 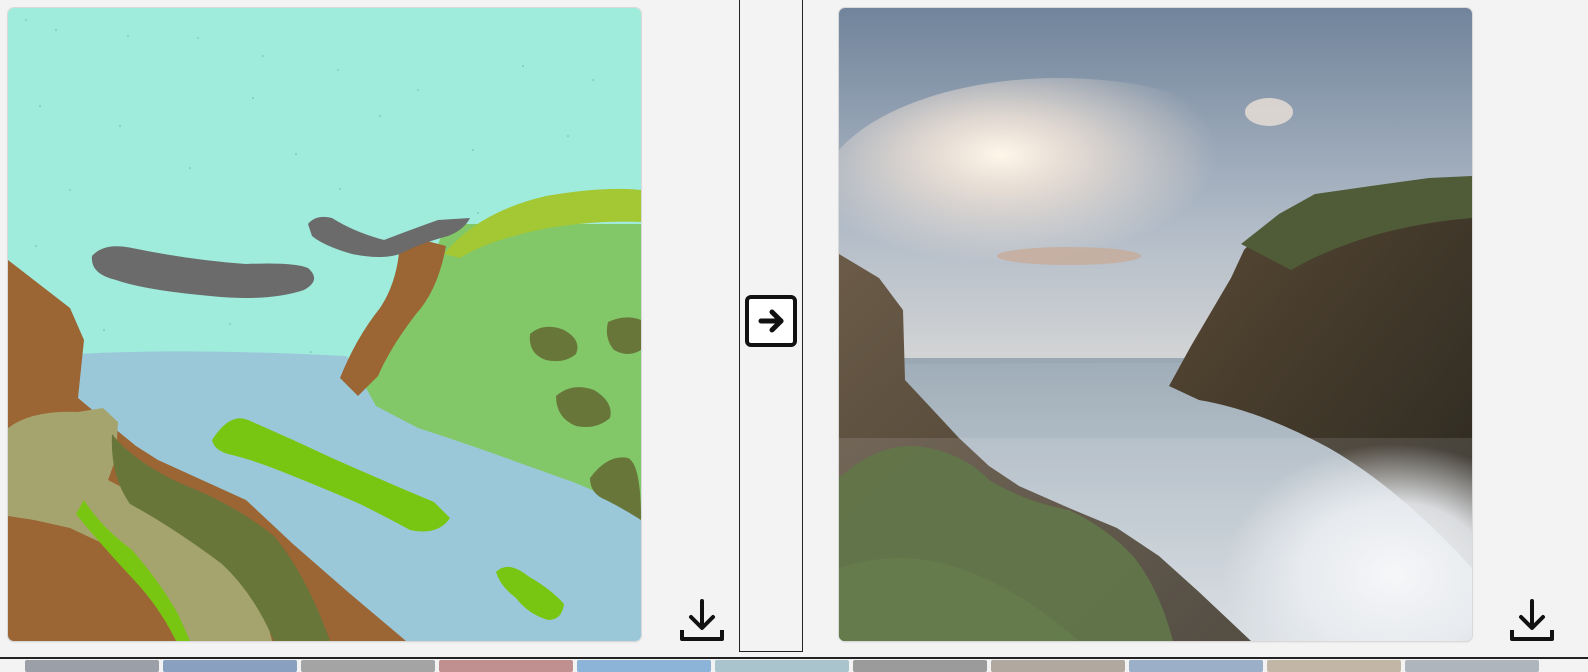 I want to click on convert-button, so click(x=771, y=321).